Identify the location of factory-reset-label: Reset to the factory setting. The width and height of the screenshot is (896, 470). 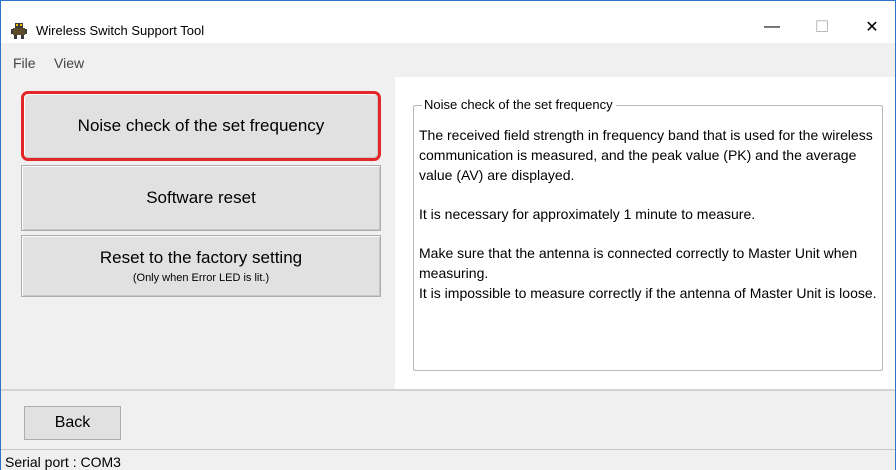
(201, 257).